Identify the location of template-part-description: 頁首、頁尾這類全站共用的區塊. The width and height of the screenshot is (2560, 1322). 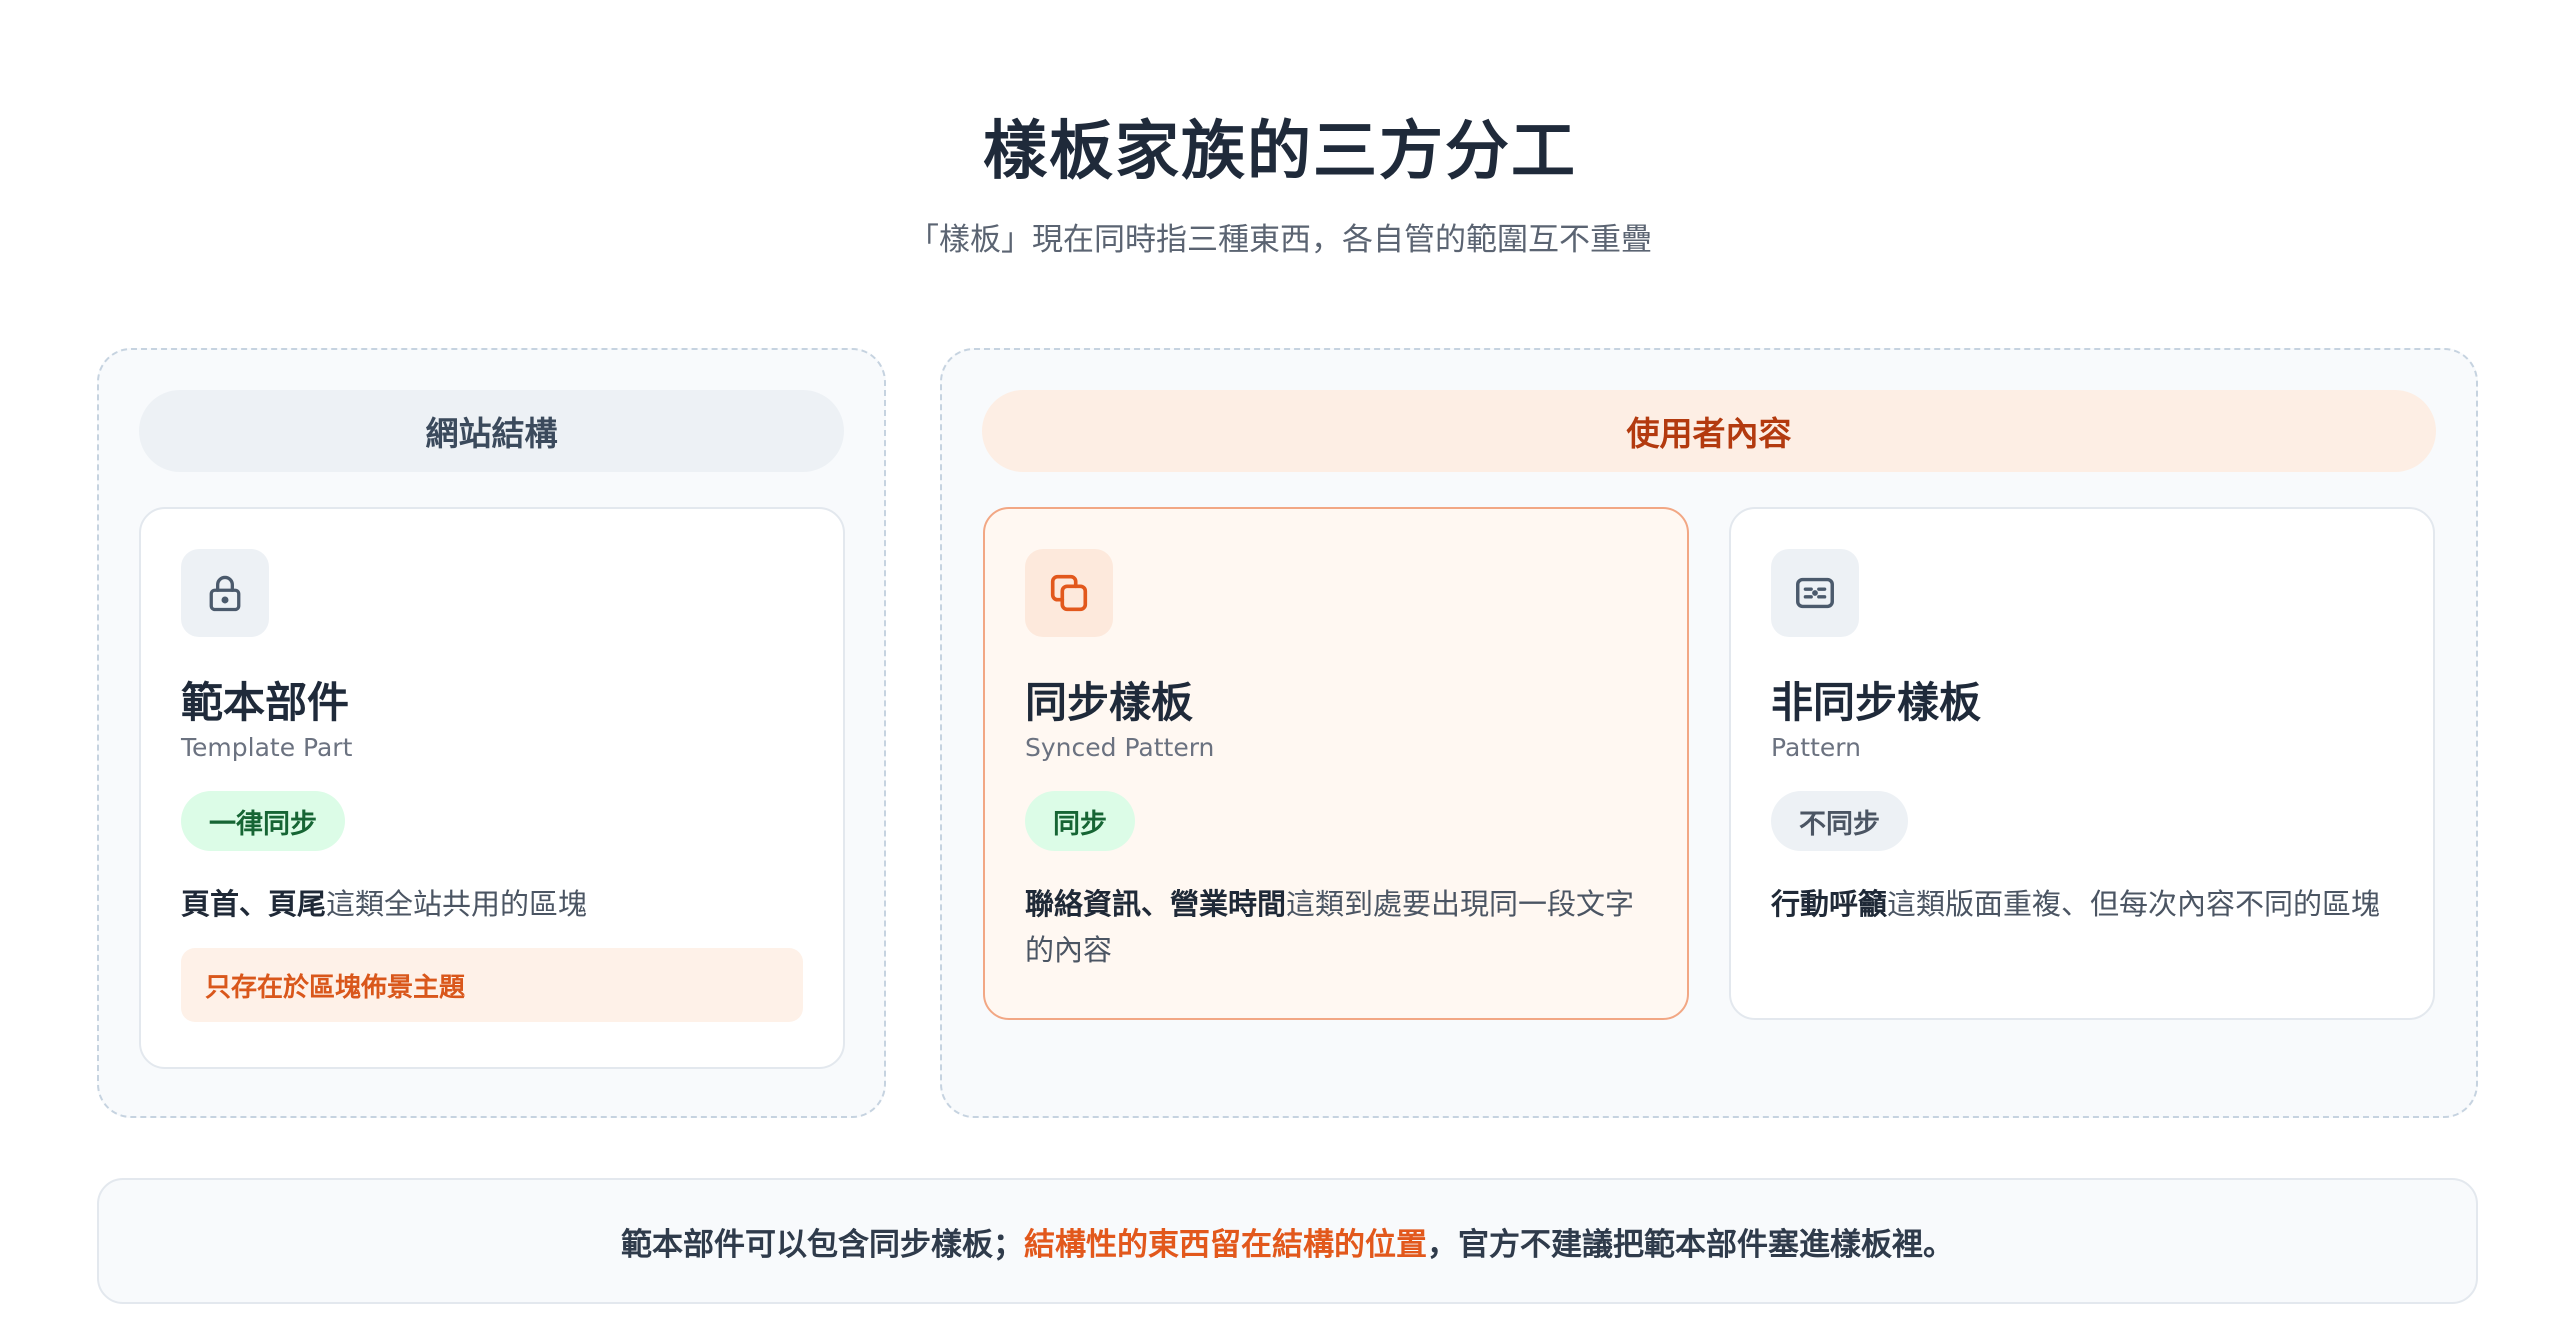
(492, 904).